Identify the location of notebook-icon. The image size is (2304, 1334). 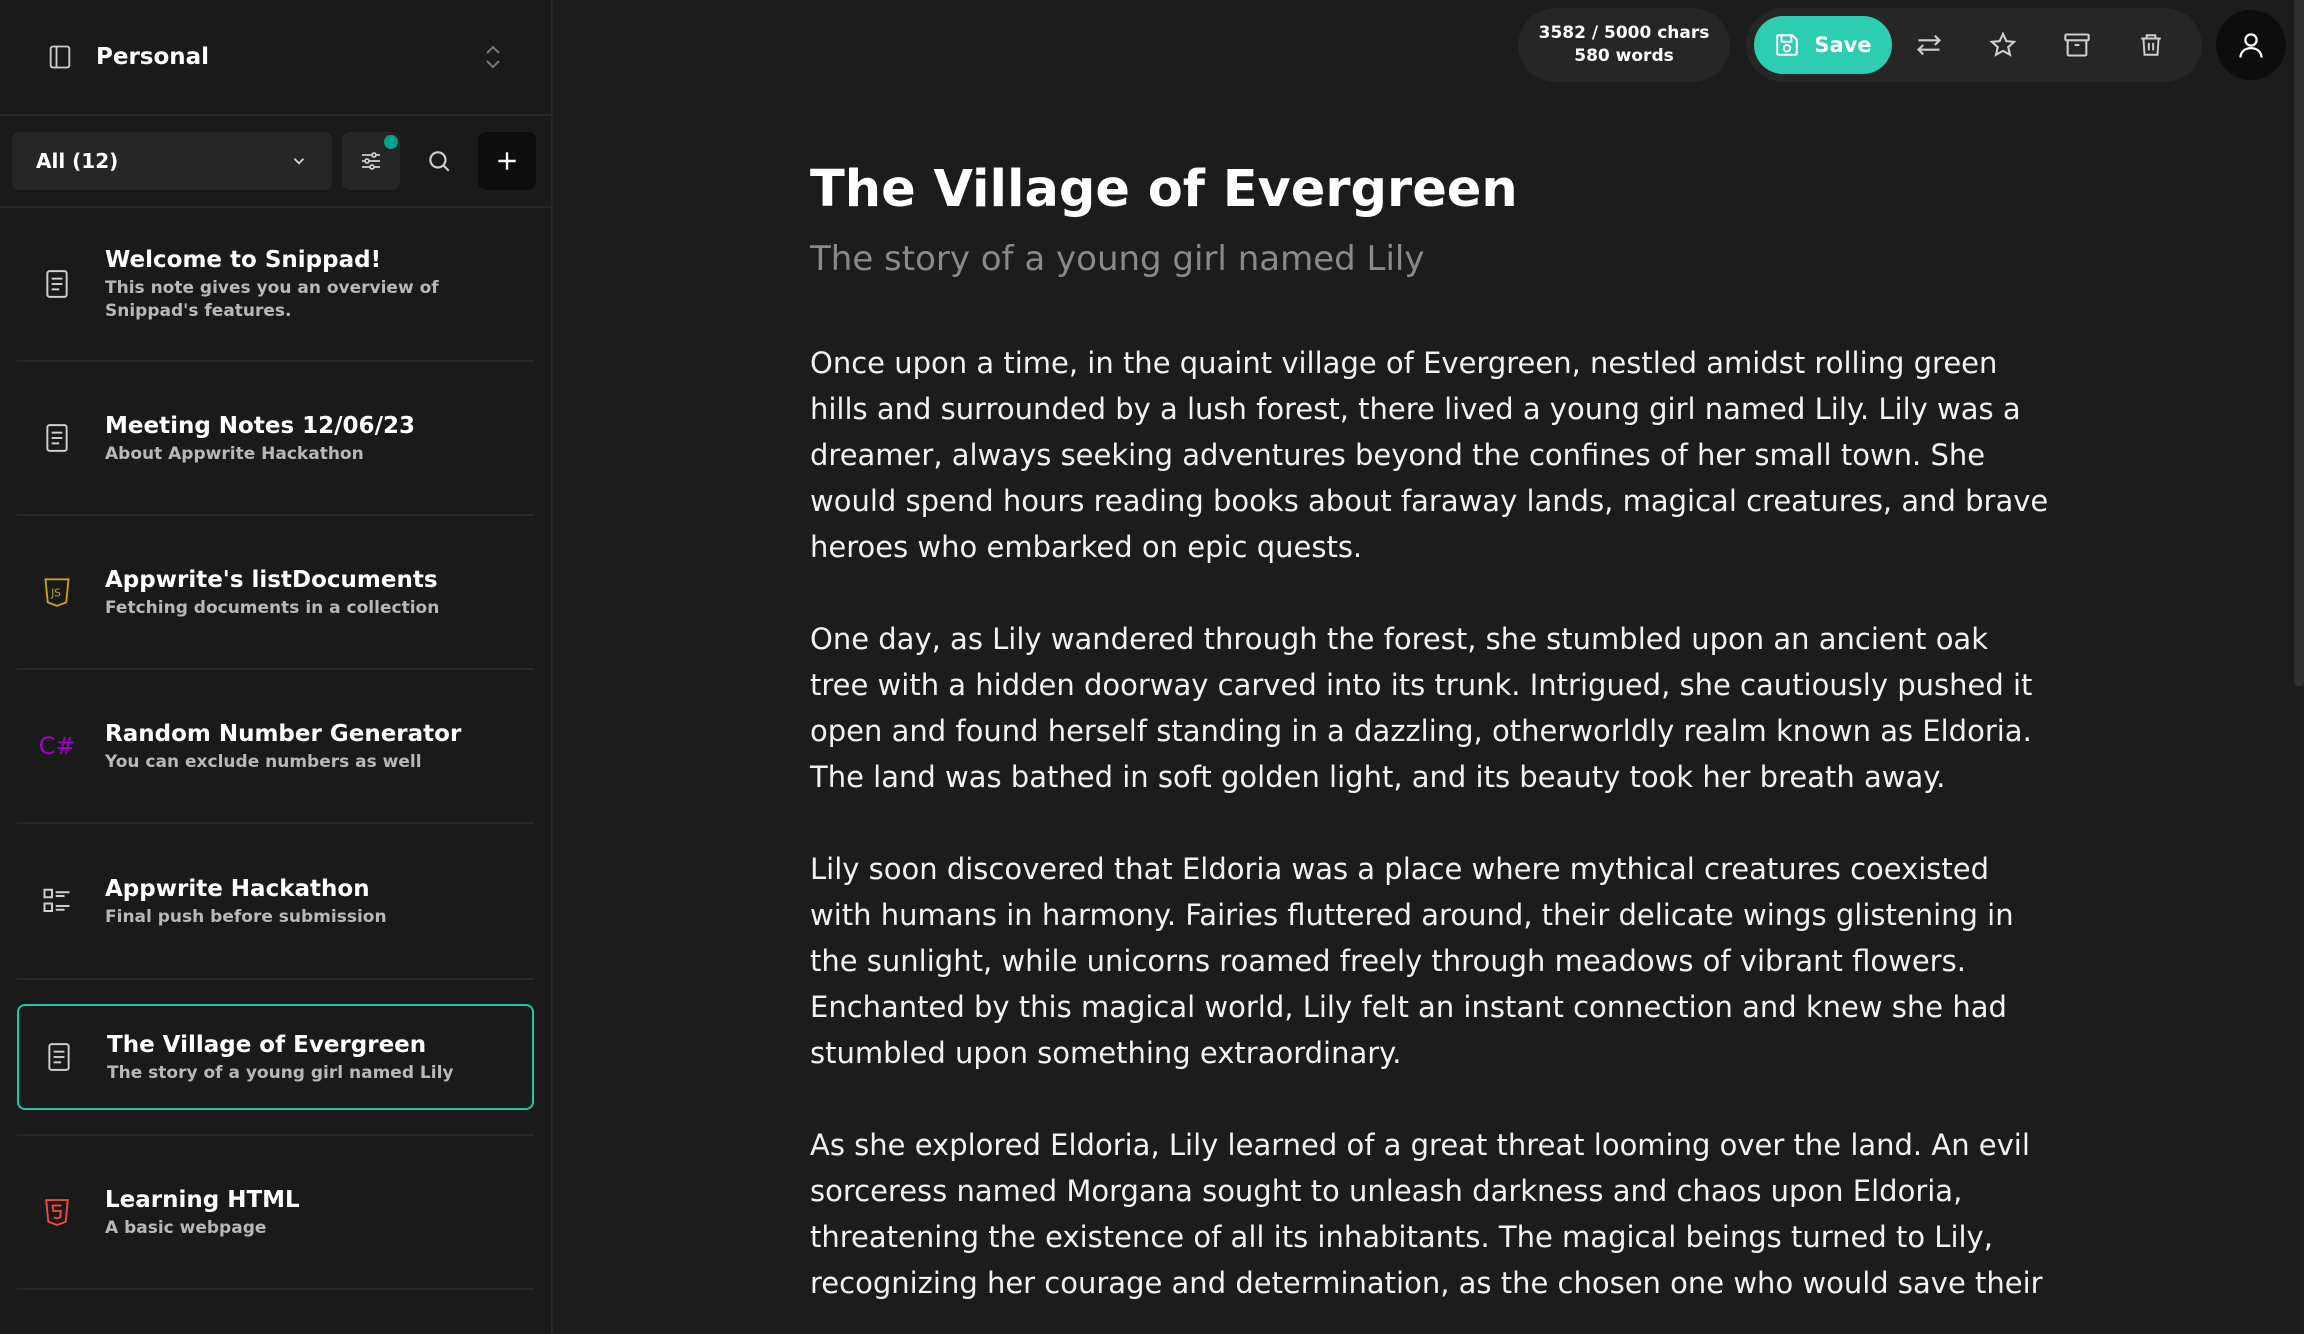
(60, 57).